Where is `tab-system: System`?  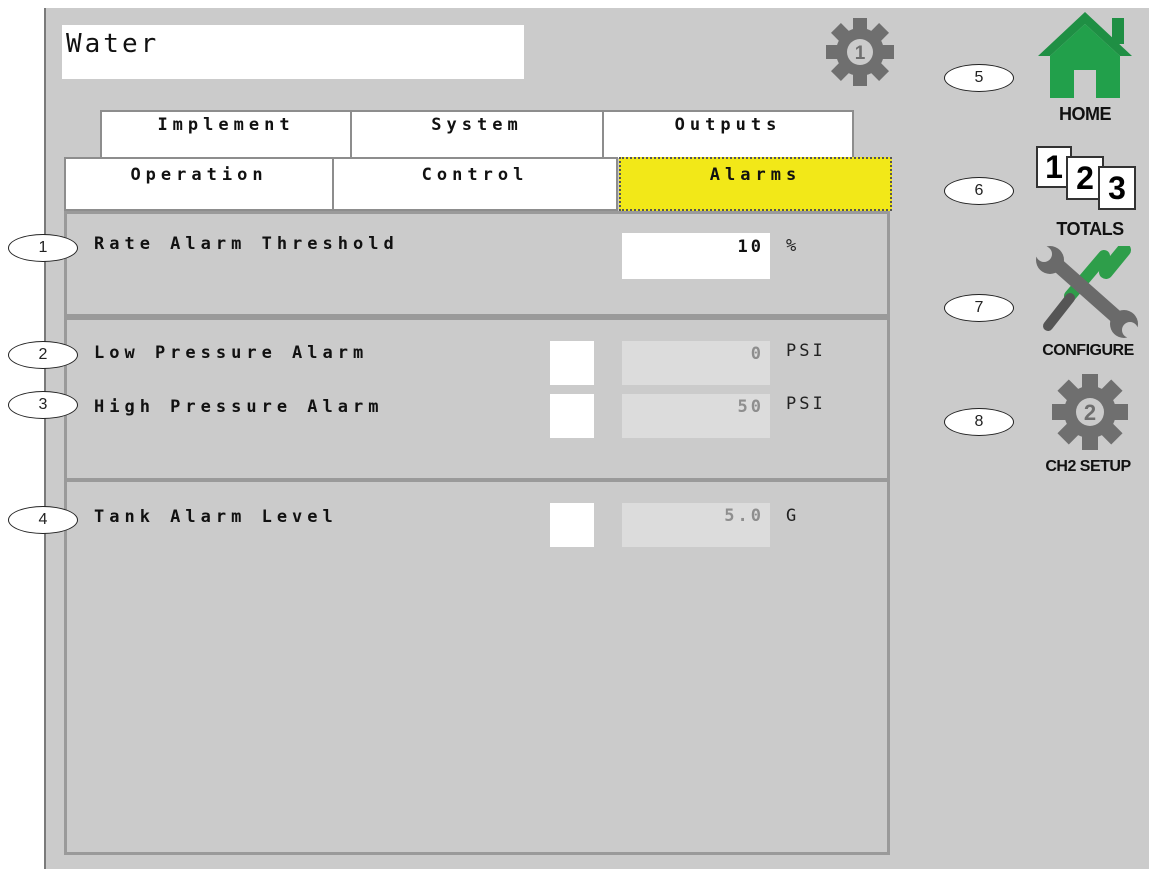 tab-system: System is located at coordinates (477, 134).